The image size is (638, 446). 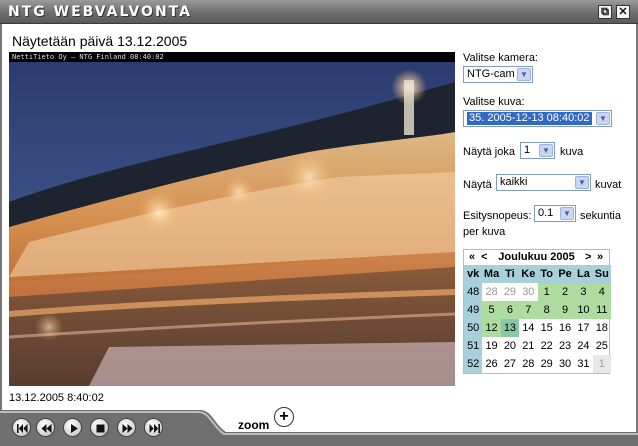 I want to click on weekday-header: Su, so click(x=601, y=274).